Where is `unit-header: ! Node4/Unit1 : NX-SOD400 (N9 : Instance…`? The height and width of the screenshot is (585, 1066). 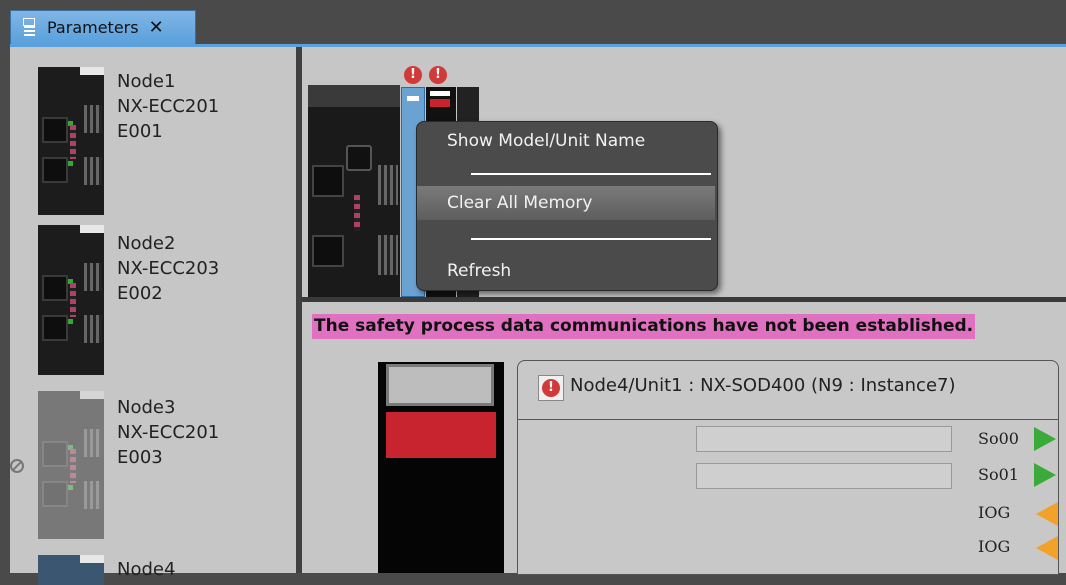
unit-header: ! Node4/Unit1 : NX-SOD400 (N9 : Instance… is located at coordinates (788, 390).